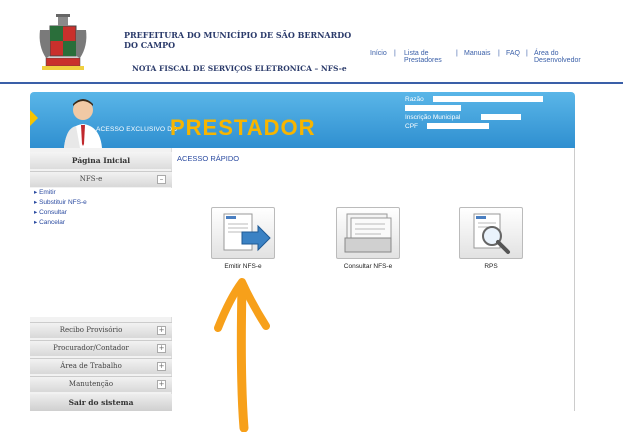 The width and height of the screenshot is (623, 432). Describe the element at coordinates (416, 53) in the screenshot. I see `nav-lista-line1: Lista de` at that location.